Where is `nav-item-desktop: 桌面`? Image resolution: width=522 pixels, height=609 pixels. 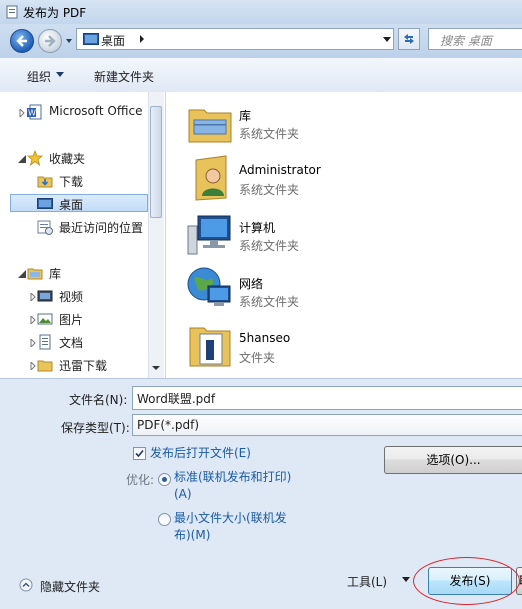 nav-item-desktop: 桌面 is located at coordinates (71, 204).